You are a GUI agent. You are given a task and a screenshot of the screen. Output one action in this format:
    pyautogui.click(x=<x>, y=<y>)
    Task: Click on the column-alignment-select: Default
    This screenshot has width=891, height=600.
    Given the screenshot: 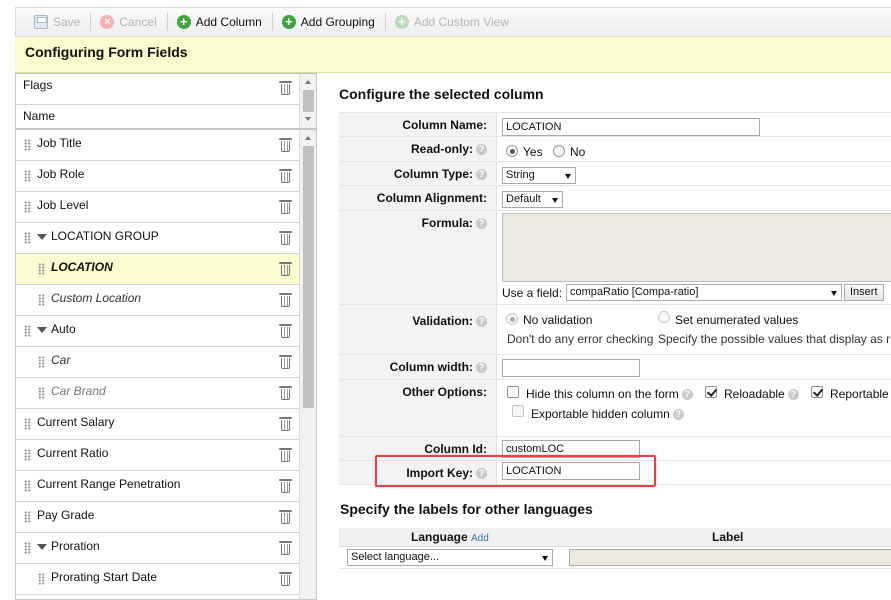 What is the action you would take?
    pyautogui.click(x=532, y=199)
    